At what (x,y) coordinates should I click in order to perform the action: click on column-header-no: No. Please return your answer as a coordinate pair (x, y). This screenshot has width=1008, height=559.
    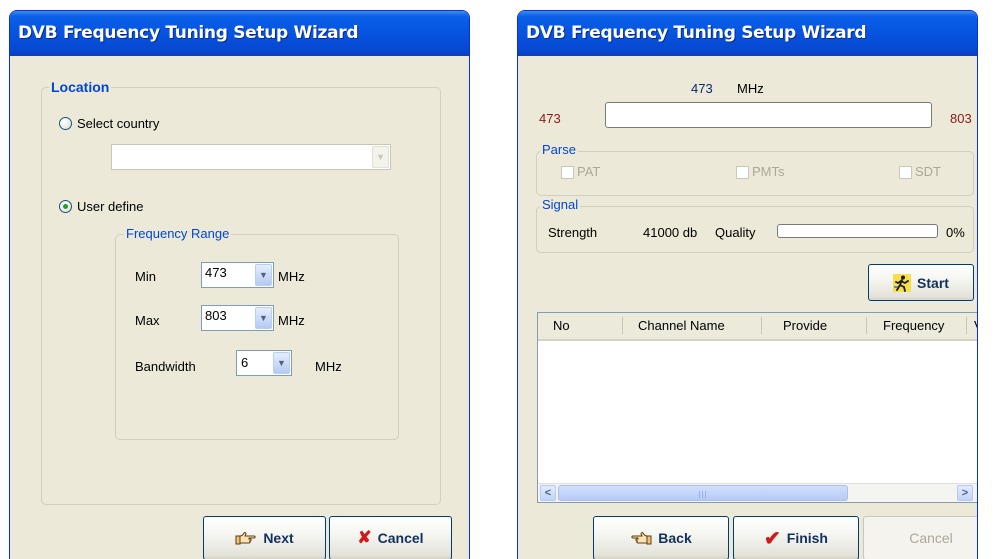
    Looking at the image, I should click on (561, 325).